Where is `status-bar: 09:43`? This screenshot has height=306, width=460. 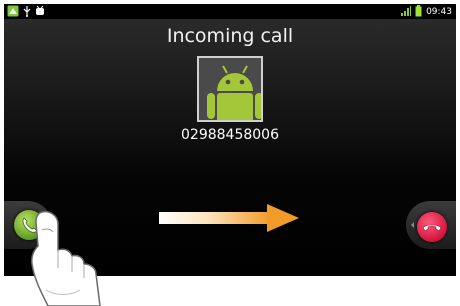 status-bar: 09:43 is located at coordinates (230, 11).